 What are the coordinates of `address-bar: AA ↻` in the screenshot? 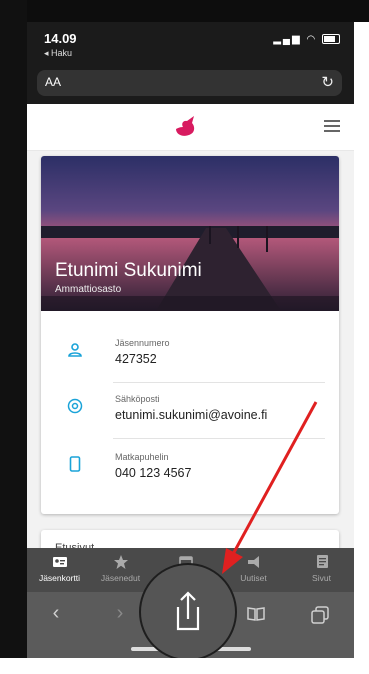 It's located at (189, 83).